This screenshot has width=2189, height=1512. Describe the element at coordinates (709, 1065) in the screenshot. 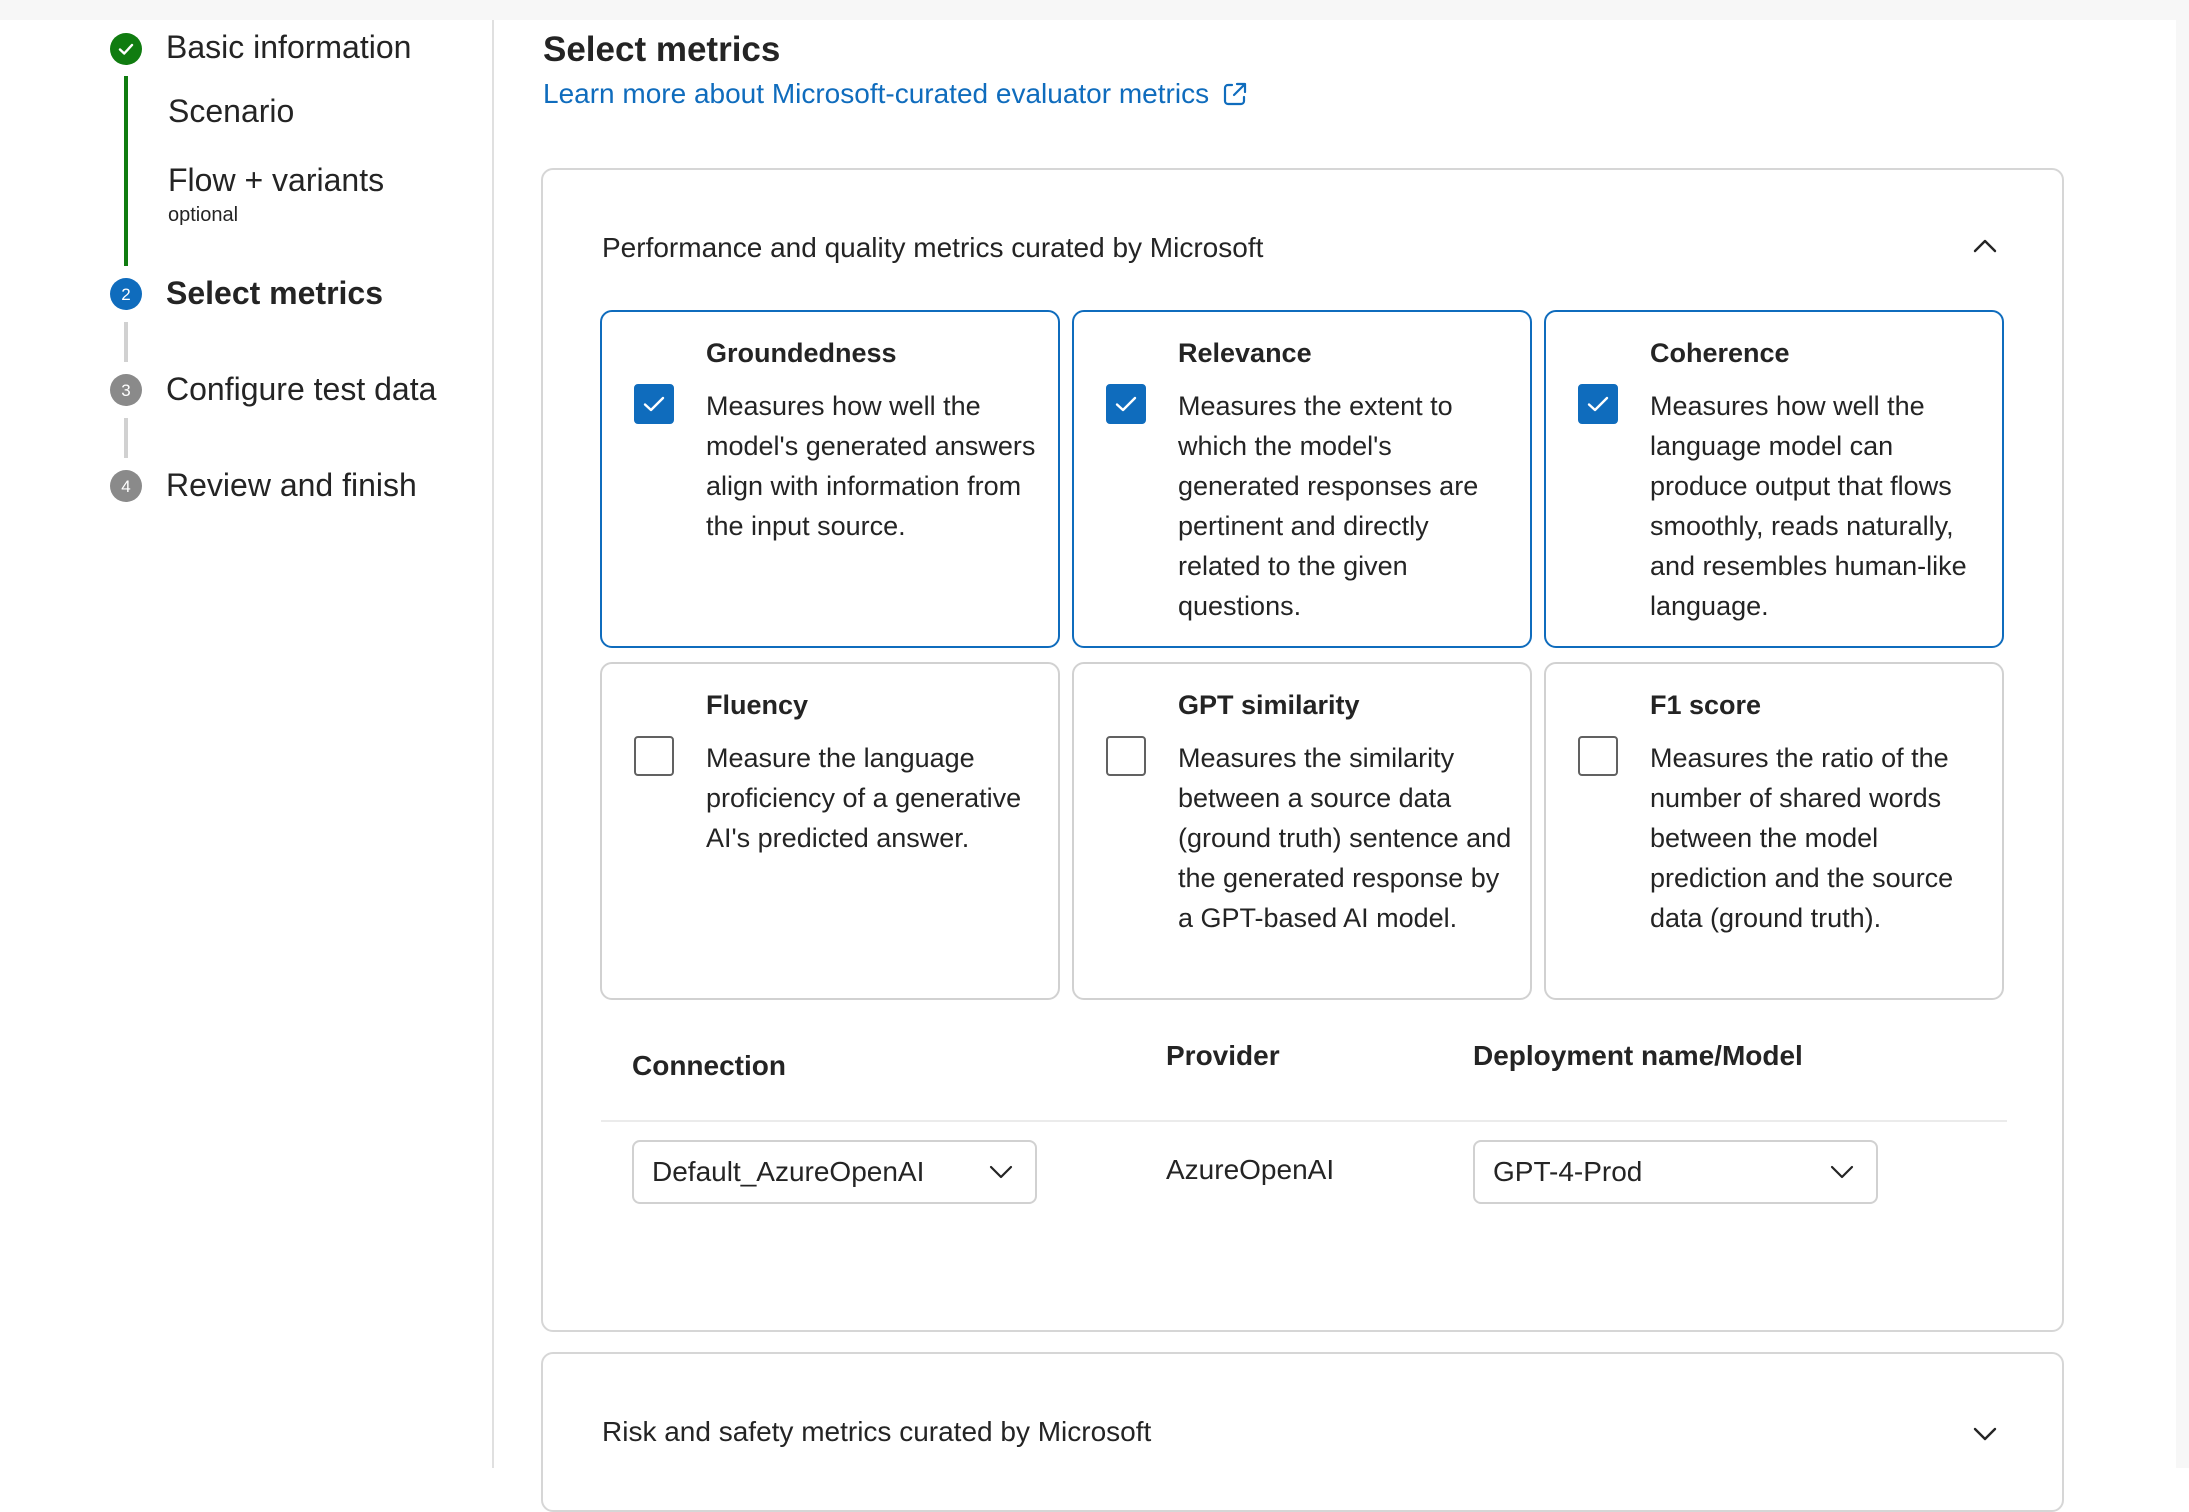

I see `column-header-connection: Connection` at that location.